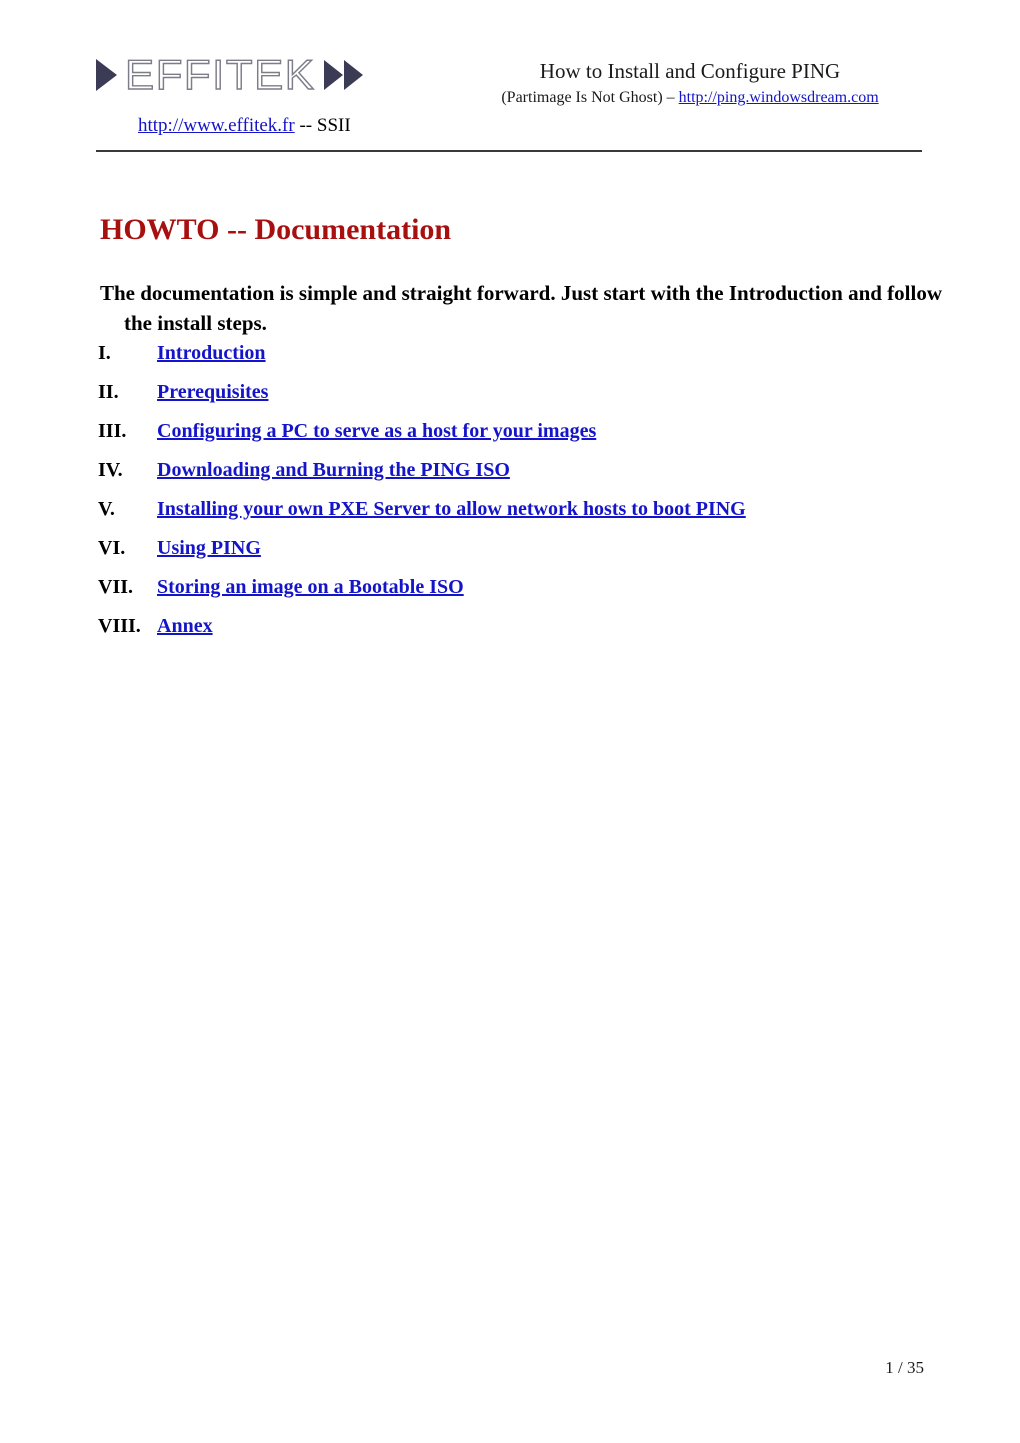  Describe the element at coordinates (322, 125) in the screenshot. I see `effitek-site-suffix: -- SSII` at that location.